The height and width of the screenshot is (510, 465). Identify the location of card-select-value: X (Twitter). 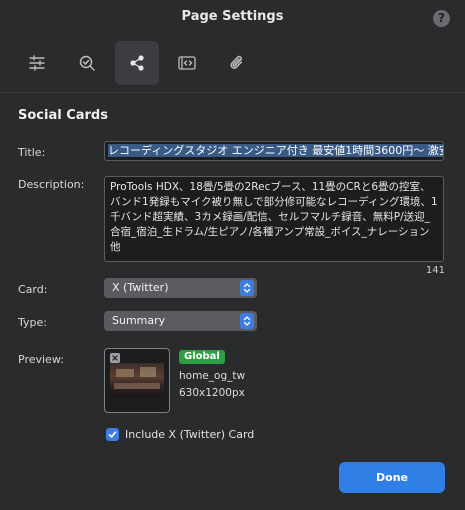
(140, 287).